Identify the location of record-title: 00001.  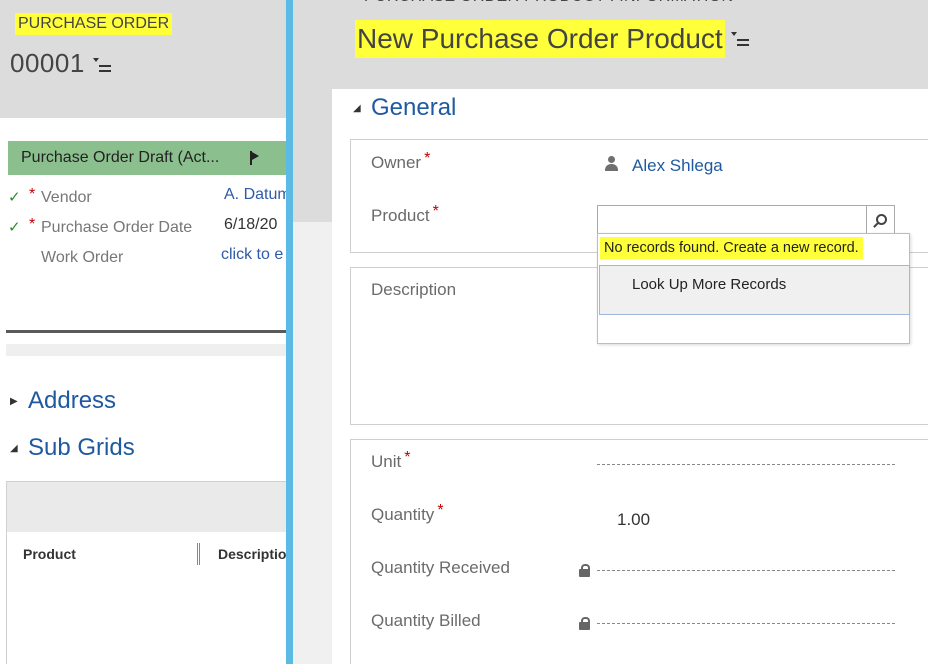
(61, 63).